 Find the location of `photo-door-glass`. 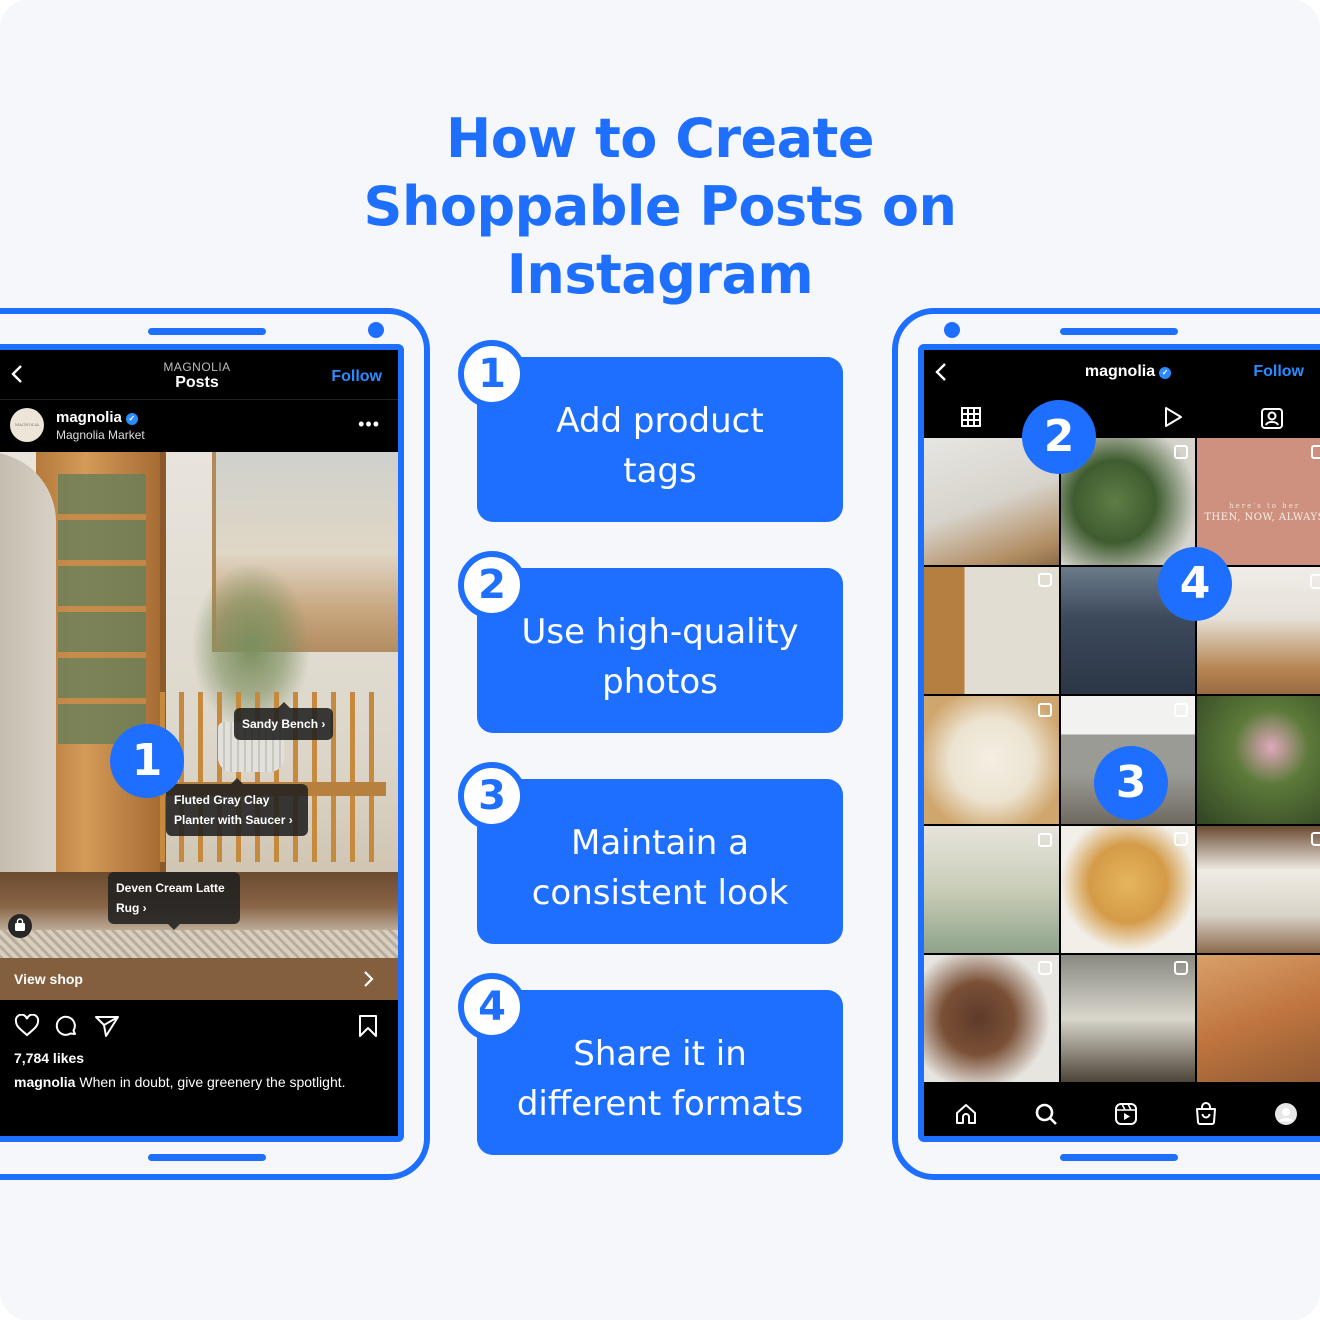

photo-door-glass is located at coordinates (102, 609).